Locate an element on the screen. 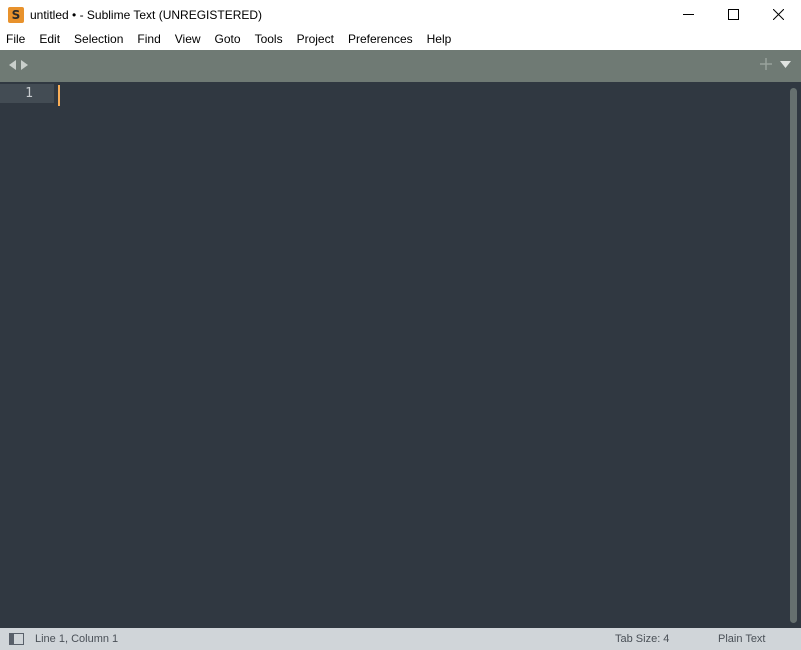 The image size is (801, 650). menu-find: Find is located at coordinates (148, 39).